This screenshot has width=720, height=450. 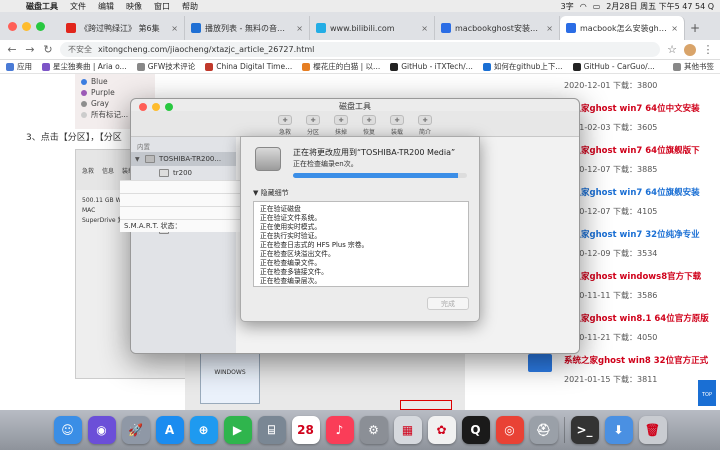 What do you see at coordinates (690, 49) in the screenshot?
I see `profile-avatar` at bounding box center [690, 49].